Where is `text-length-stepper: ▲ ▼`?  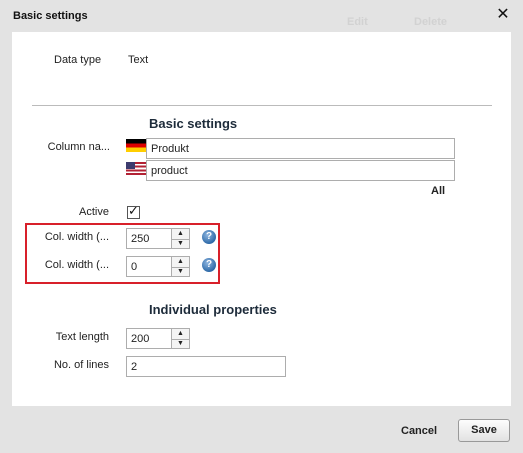
text-length-stepper: ▲ ▼ is located at coordinates (181, 338).